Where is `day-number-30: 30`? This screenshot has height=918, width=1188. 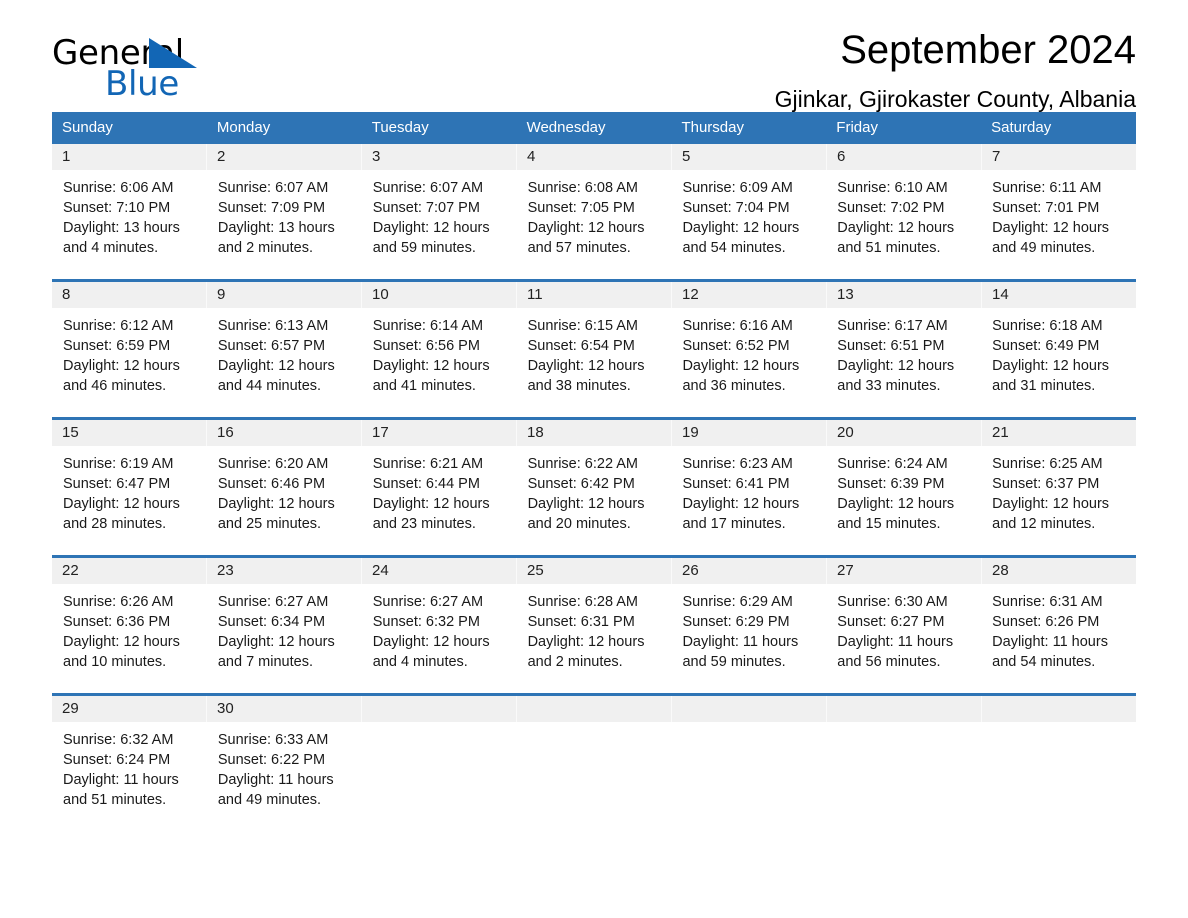 day-number-30: 30 is located at coordinates (283, 709).